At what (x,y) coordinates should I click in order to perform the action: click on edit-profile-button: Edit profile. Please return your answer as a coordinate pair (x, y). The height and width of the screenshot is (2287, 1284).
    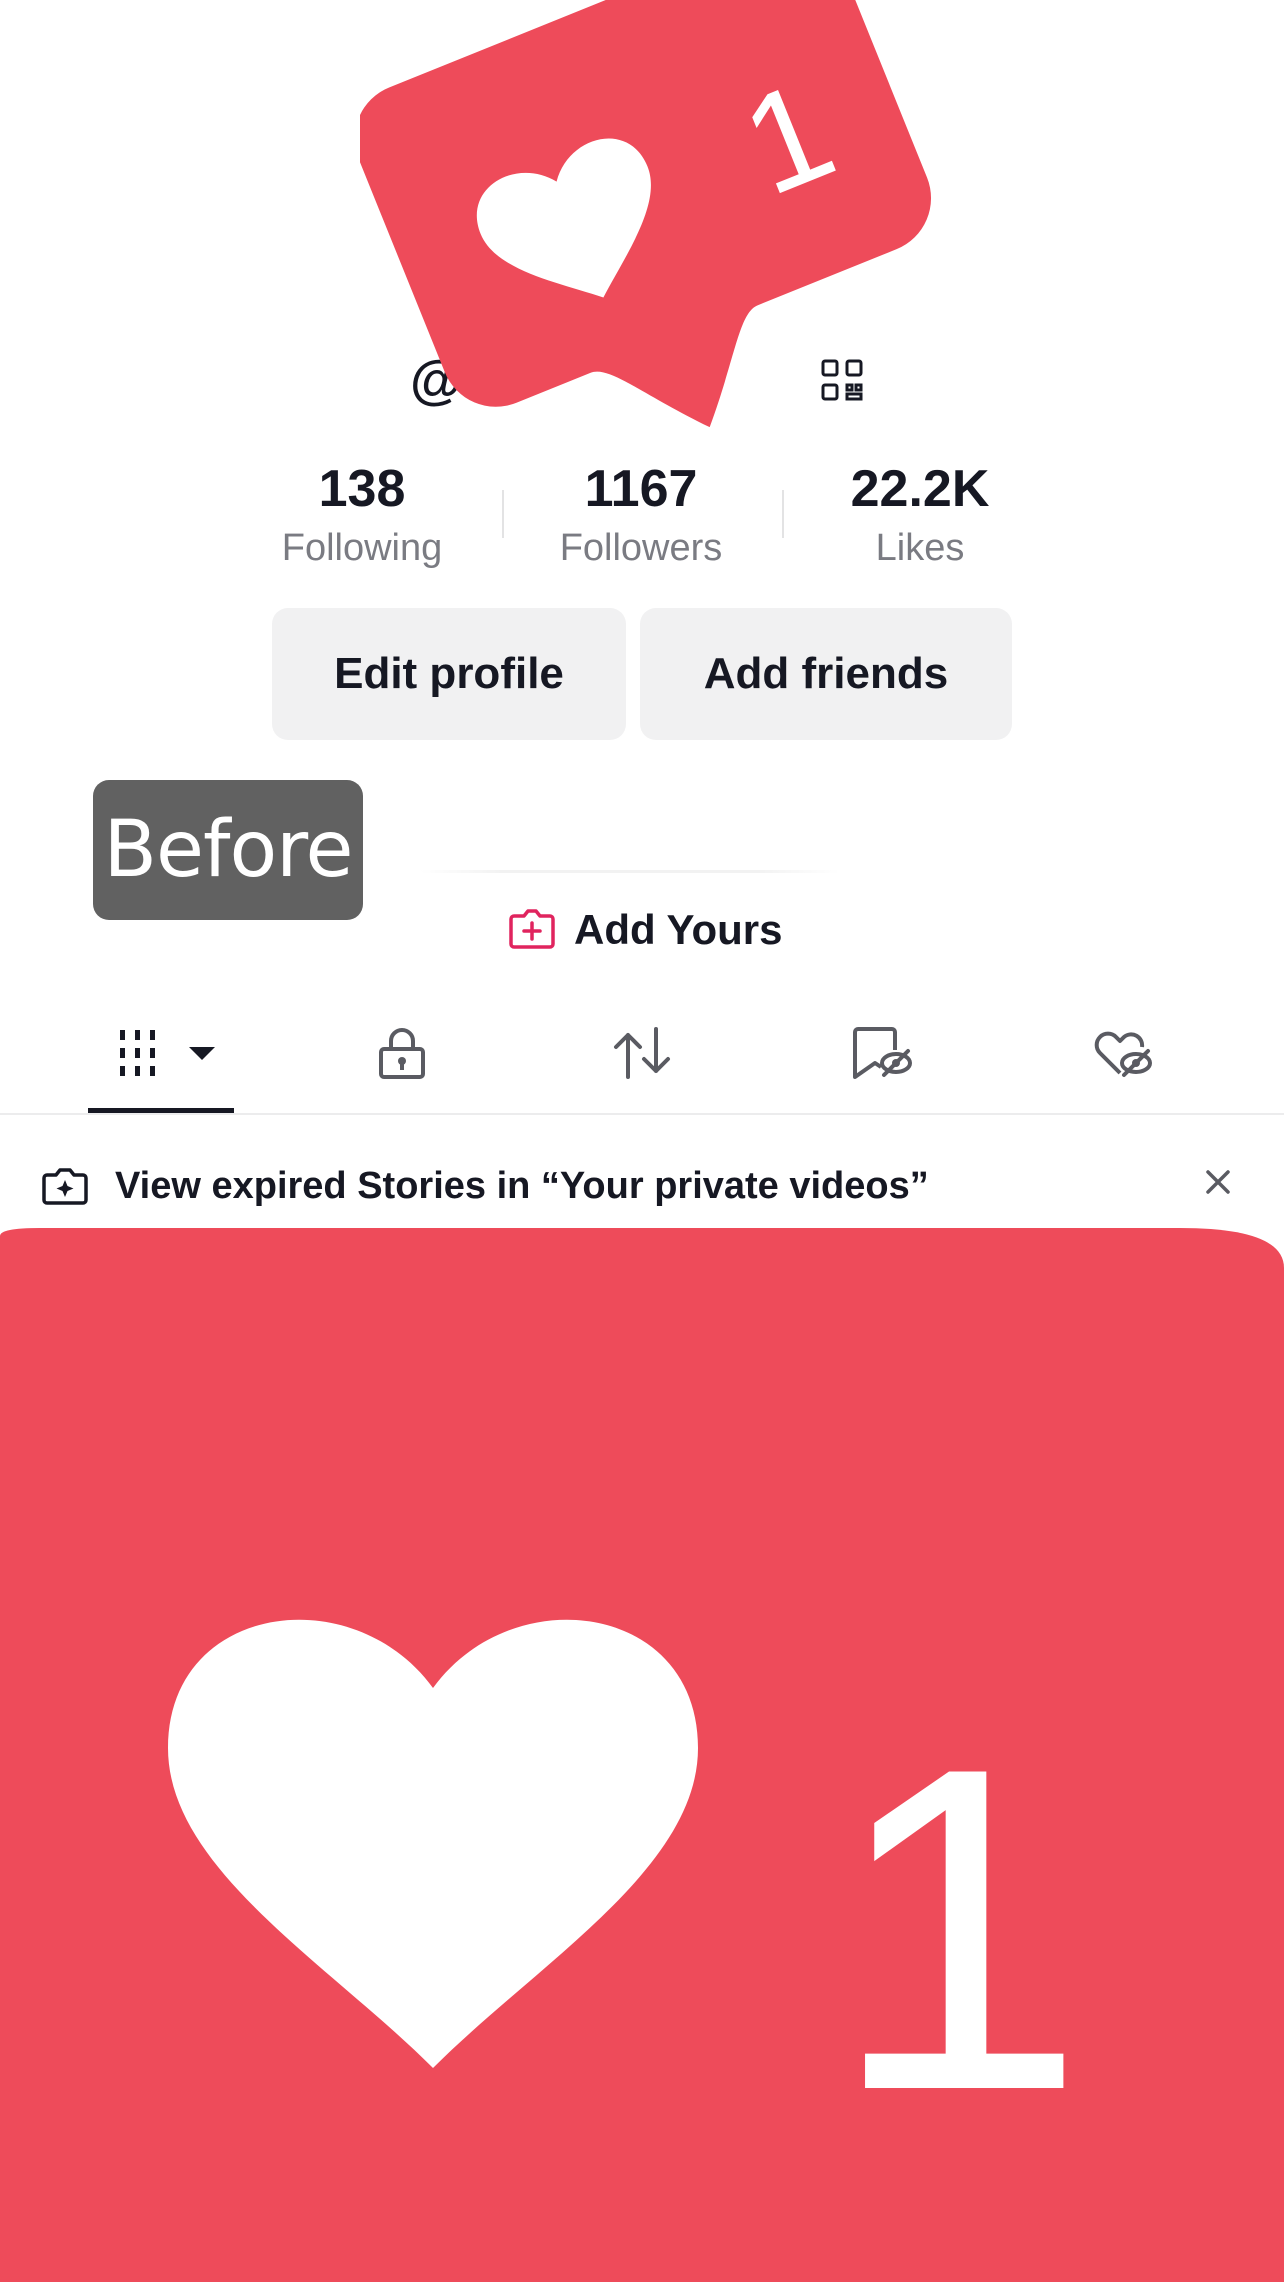
    Looking at the image, I should click on (449, 674).